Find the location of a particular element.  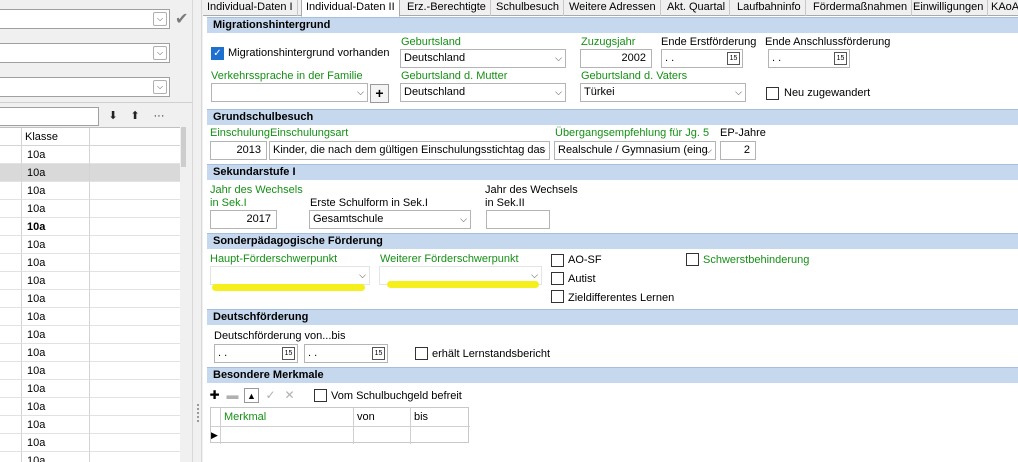

schulform-select: Gesamtschule ⌵ is located at coordinates (390, 219).